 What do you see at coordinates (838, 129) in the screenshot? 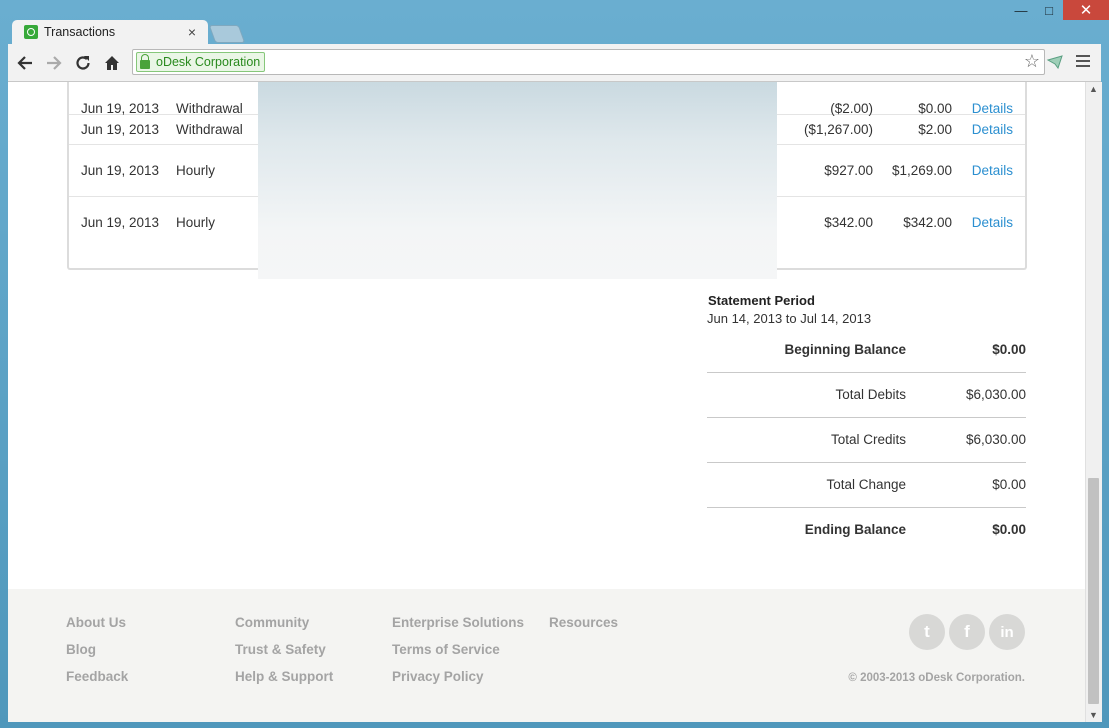
I see `row-amount: ($1,267.00)` at bounding box center [838, 129].